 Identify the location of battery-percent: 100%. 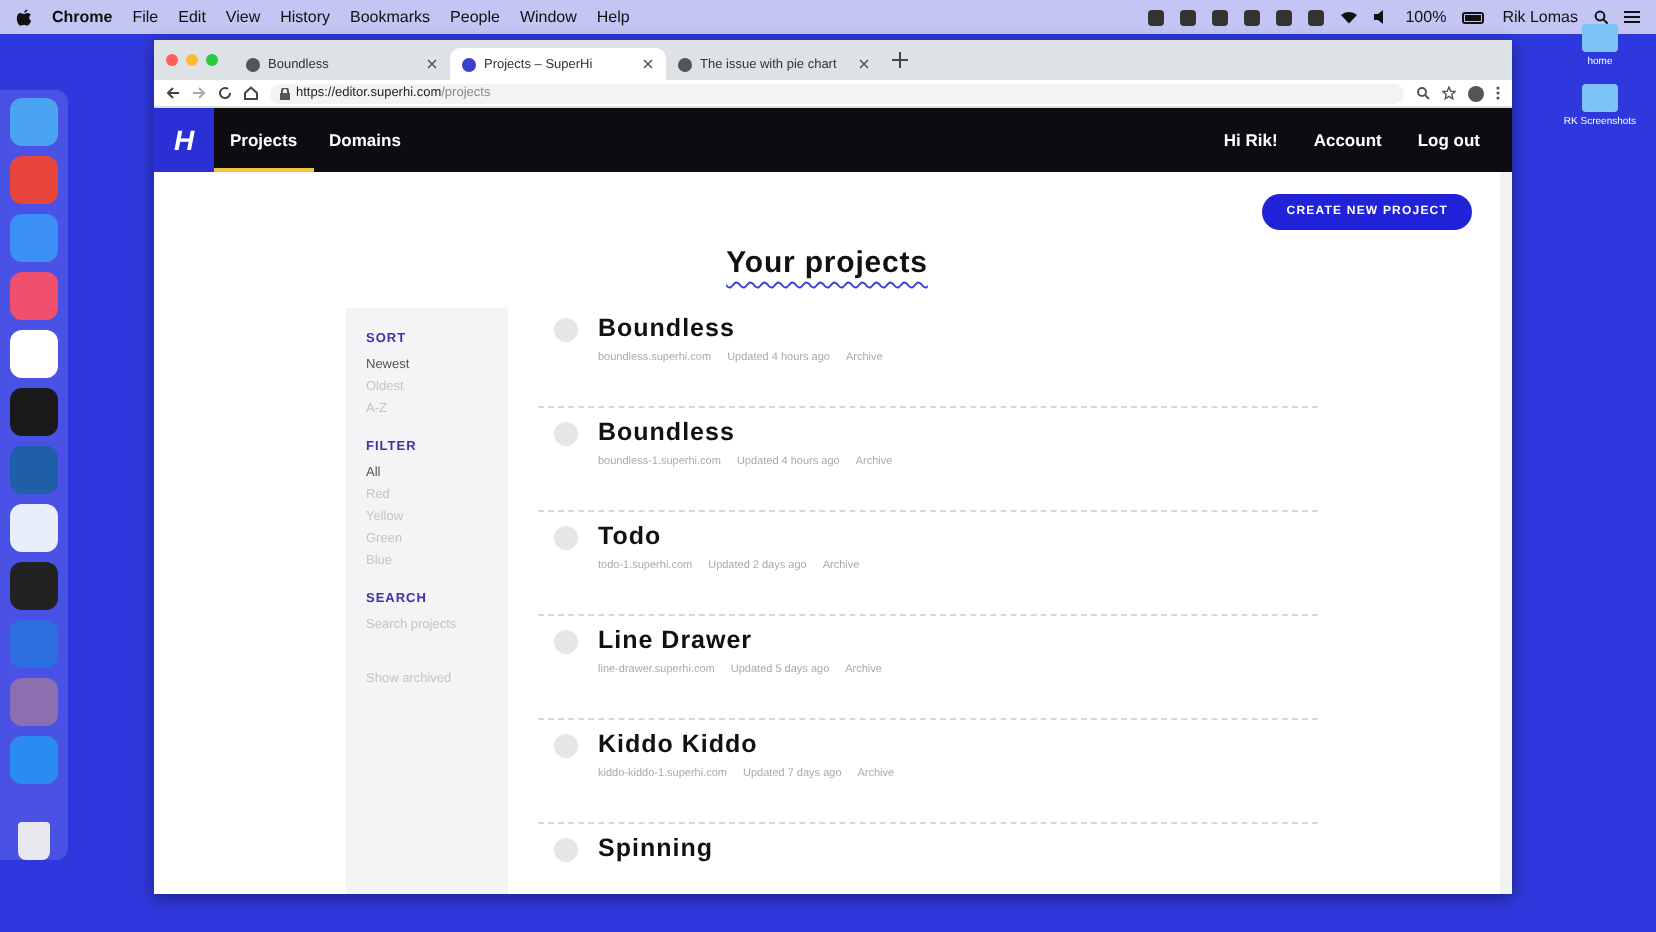
(1426, 17).